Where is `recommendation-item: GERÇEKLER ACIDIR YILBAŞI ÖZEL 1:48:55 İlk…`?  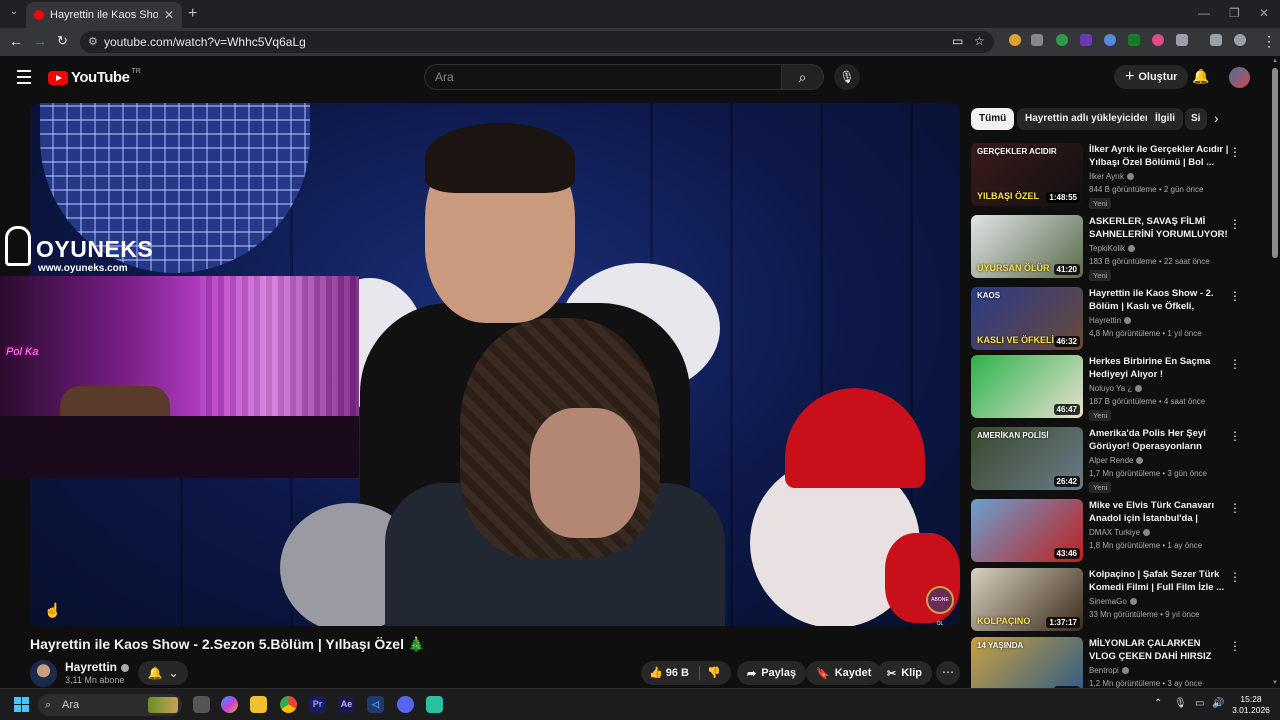
recommendation-item: GERÇEKLER ACIDIR YILBAŞI ÖZEL 1:48:55 İlk… is located at coordinates (1111, 176).